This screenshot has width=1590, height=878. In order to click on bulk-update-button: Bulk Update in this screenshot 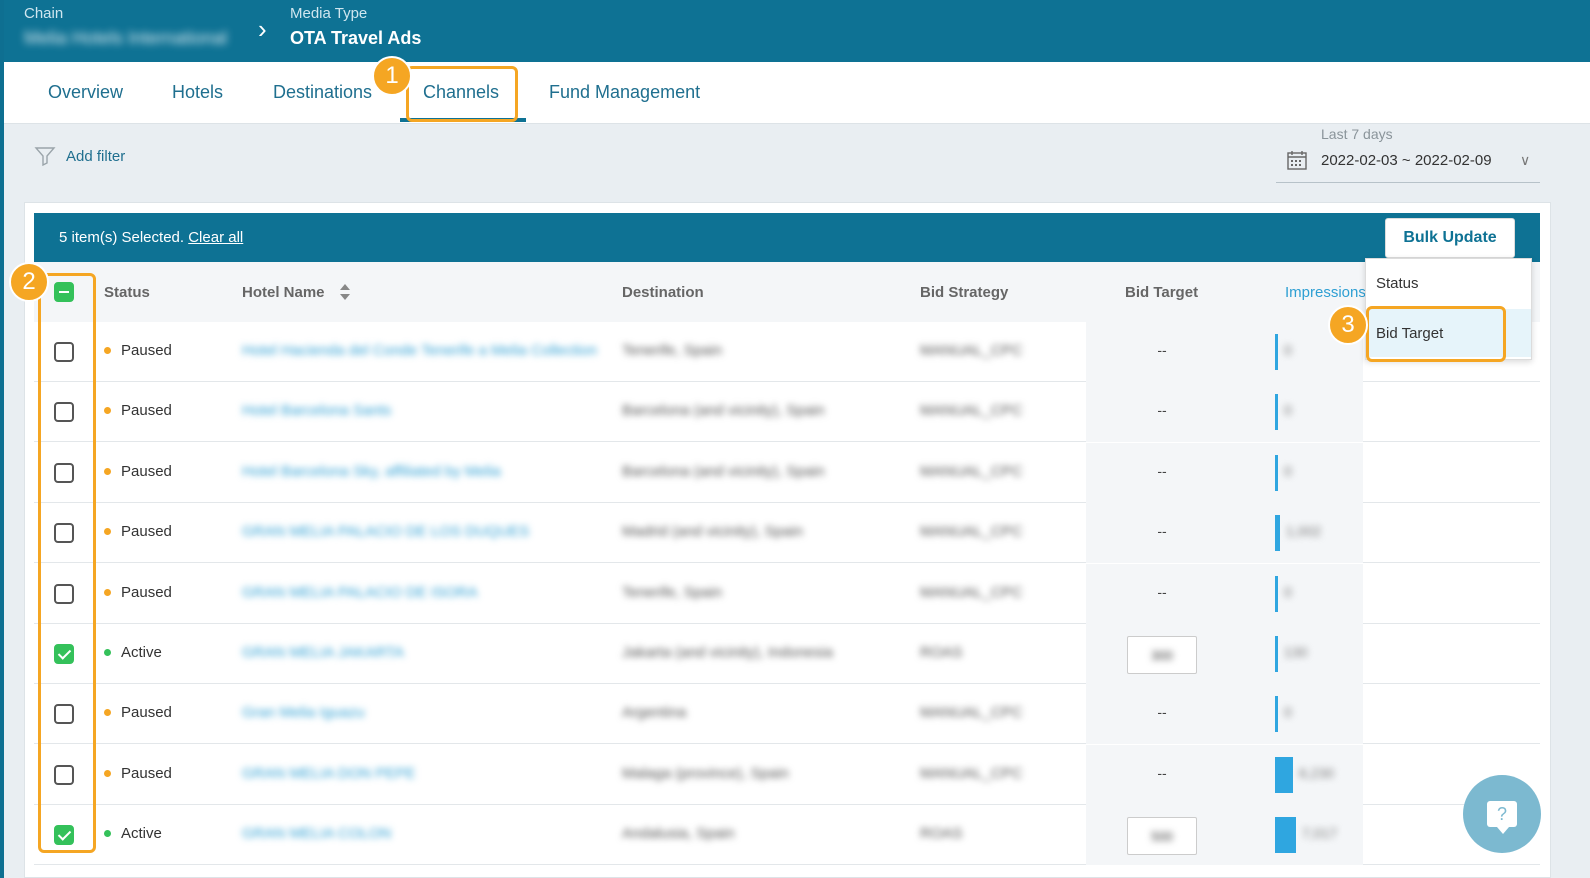, I will do `click(1450, 238)`.